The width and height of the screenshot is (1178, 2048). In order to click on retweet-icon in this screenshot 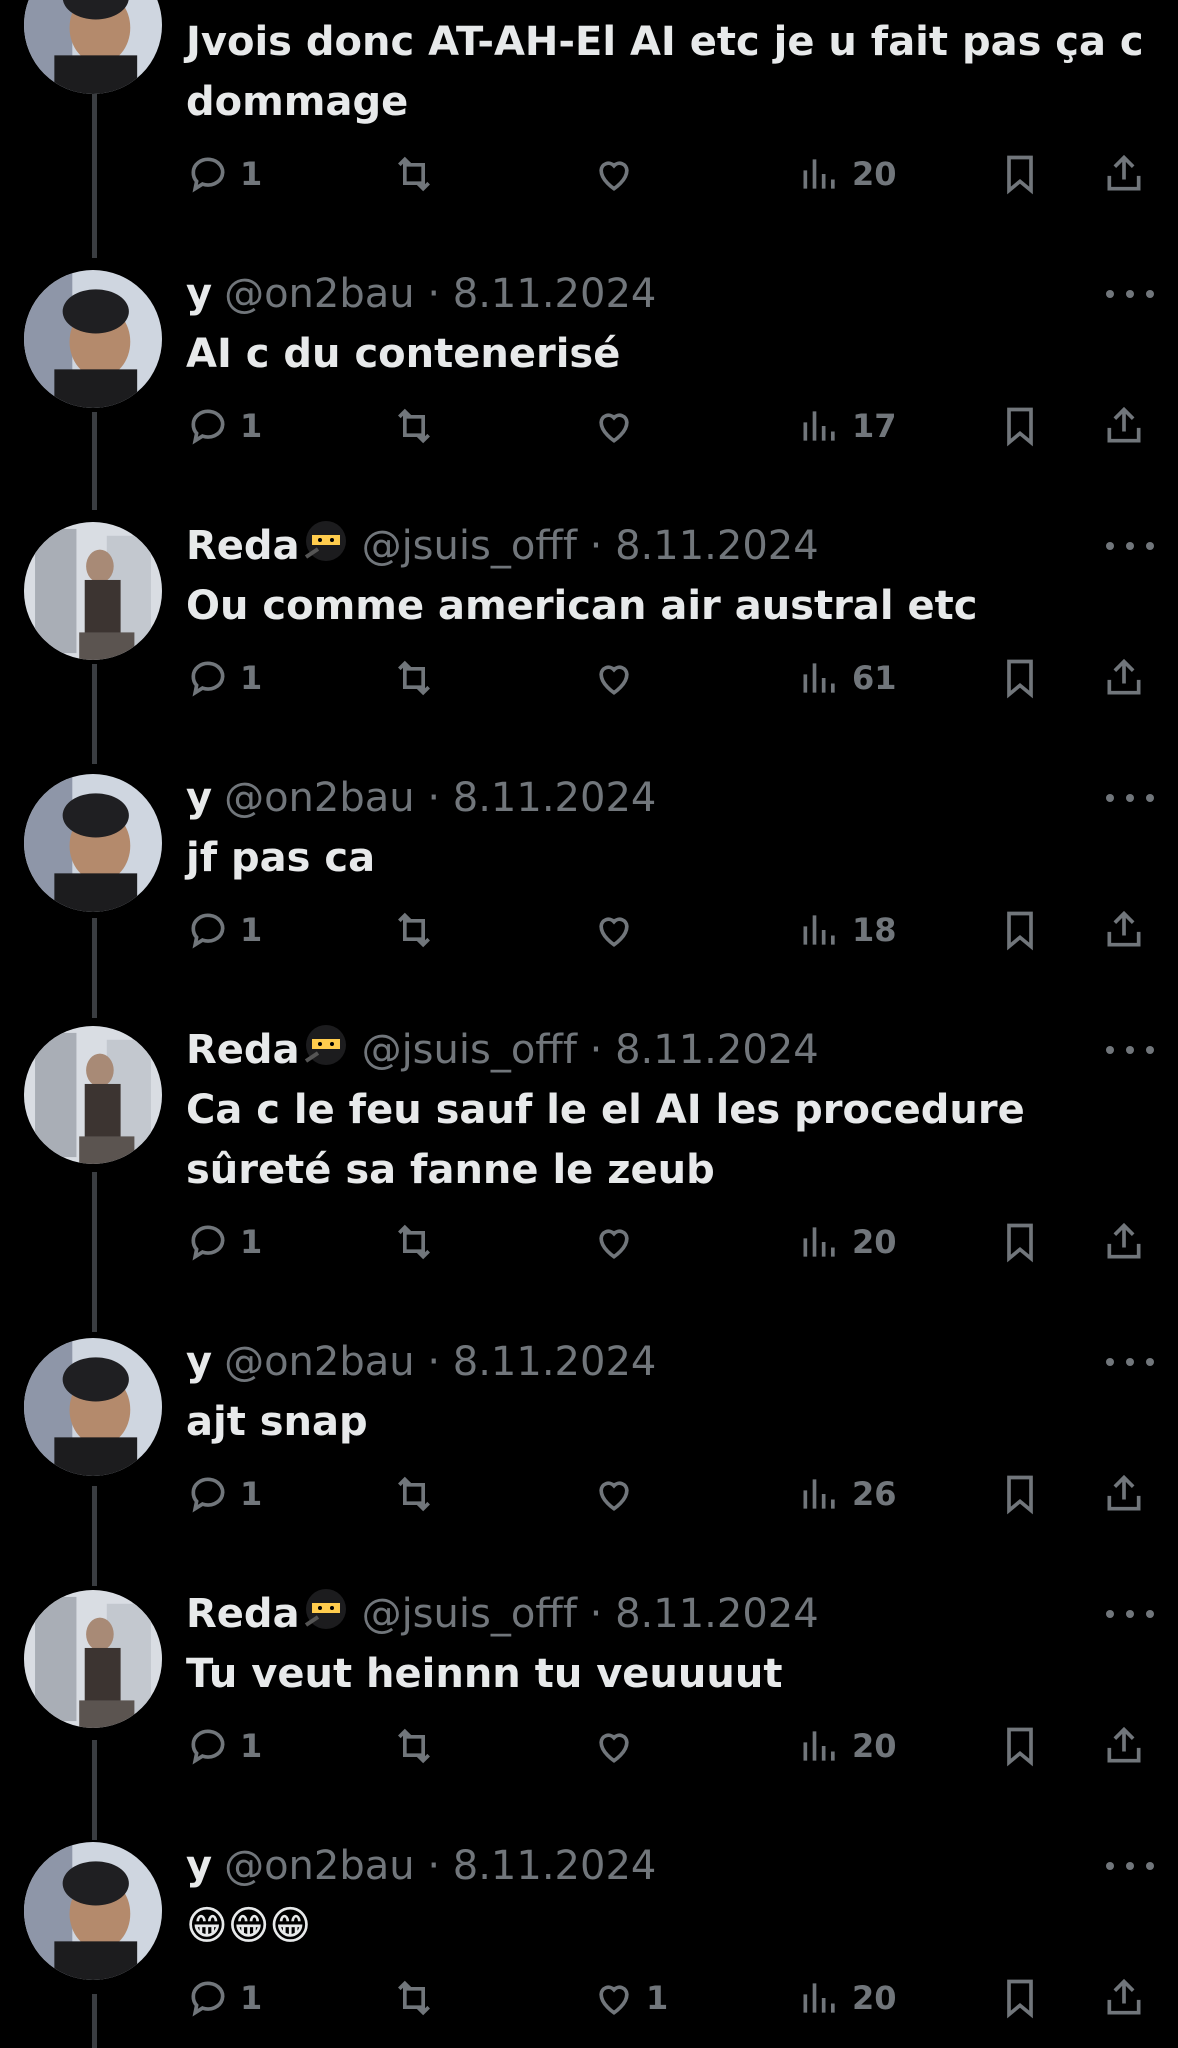, I will do `click(414, 426)`.